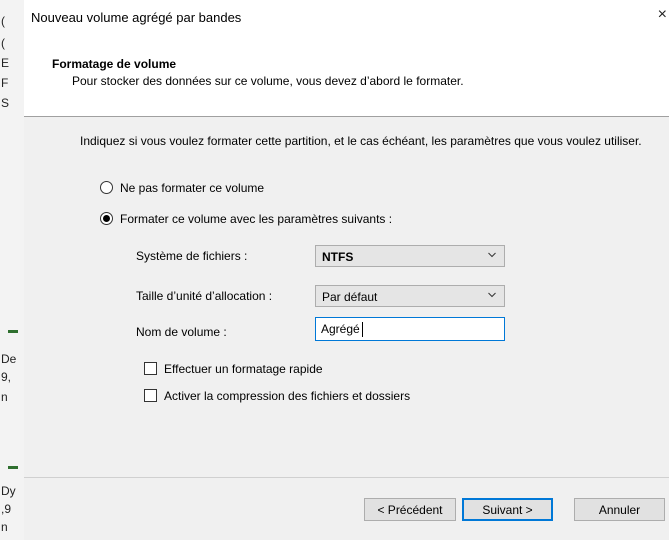 The image size is (669, 540). What do you see at coordinates (362, 329) in the screenshot?
I see `text-caret` at bounding box center [362, 329].